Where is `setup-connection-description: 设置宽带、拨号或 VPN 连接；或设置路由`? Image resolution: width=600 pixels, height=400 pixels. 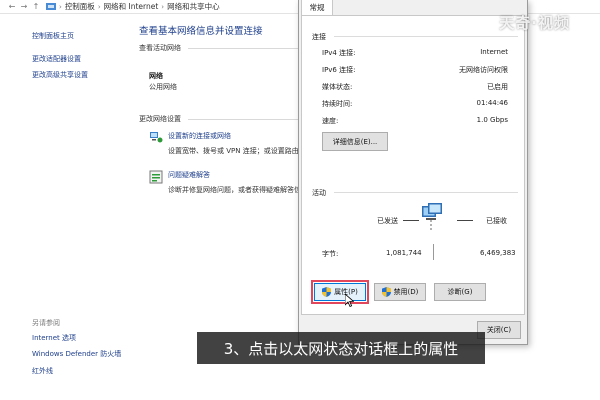
setup-connection-description: 设置宽带、拨号或 VPN 连接；或设置路由 is located at coordinates (233, 151).